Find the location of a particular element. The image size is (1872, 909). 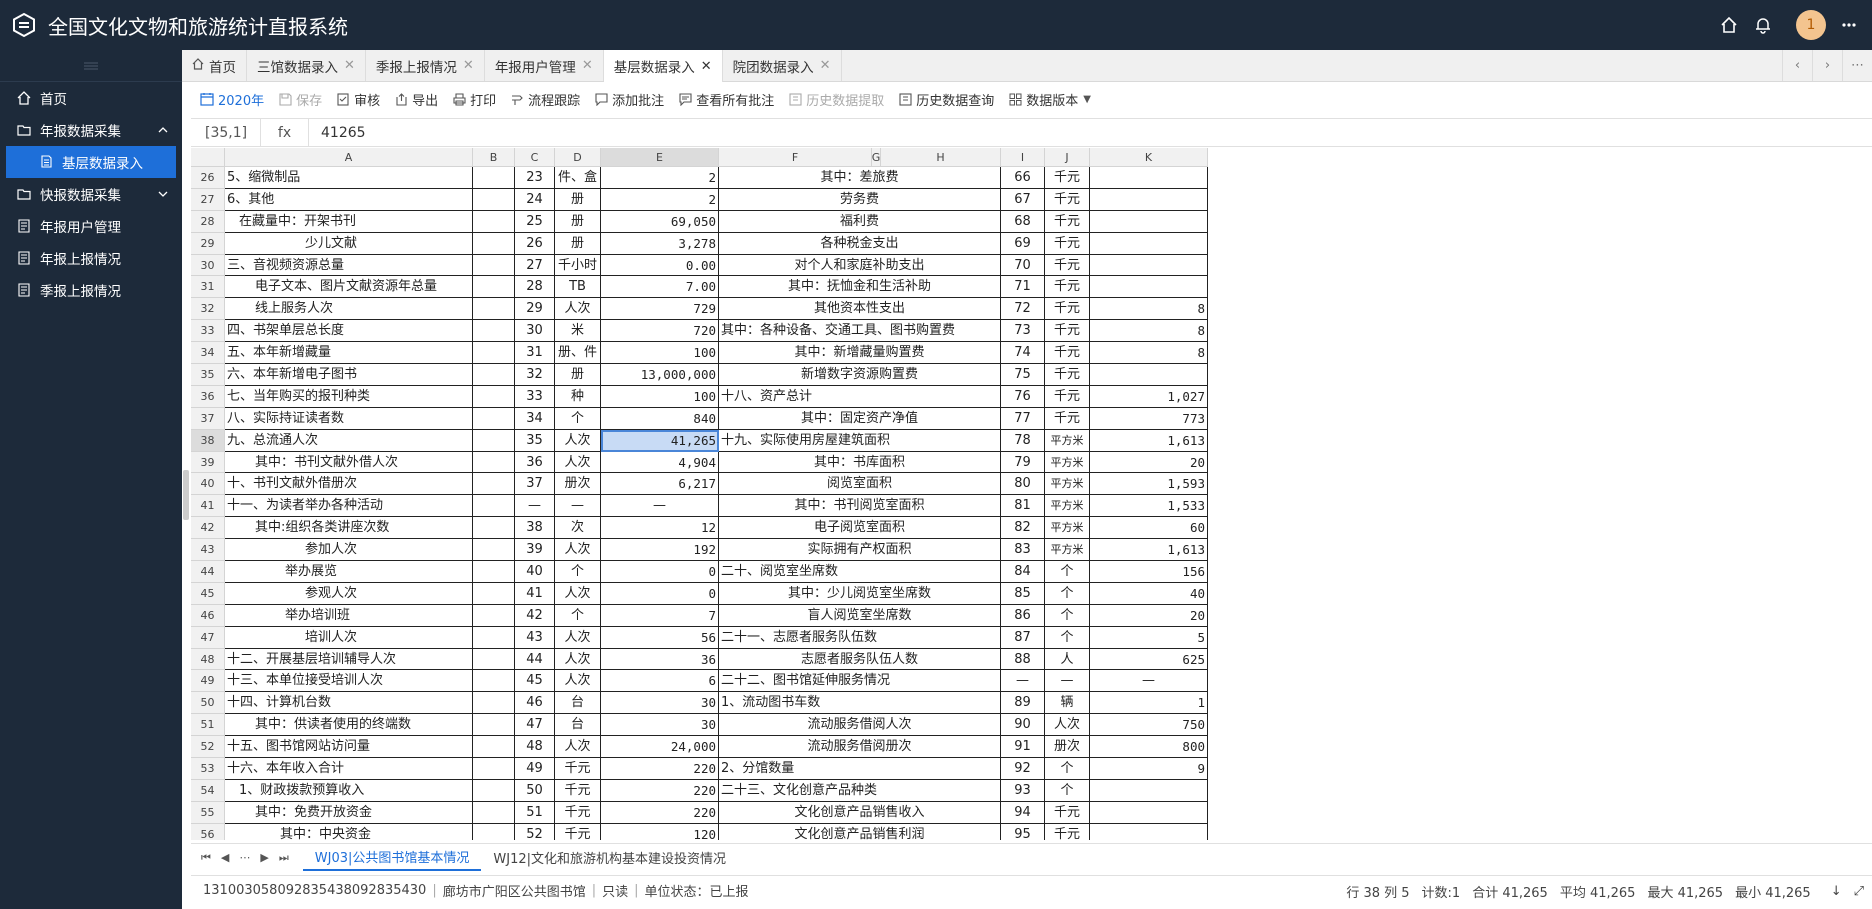

sheet-nav-next-icon: ▶ is located at coordinates (264, 857).